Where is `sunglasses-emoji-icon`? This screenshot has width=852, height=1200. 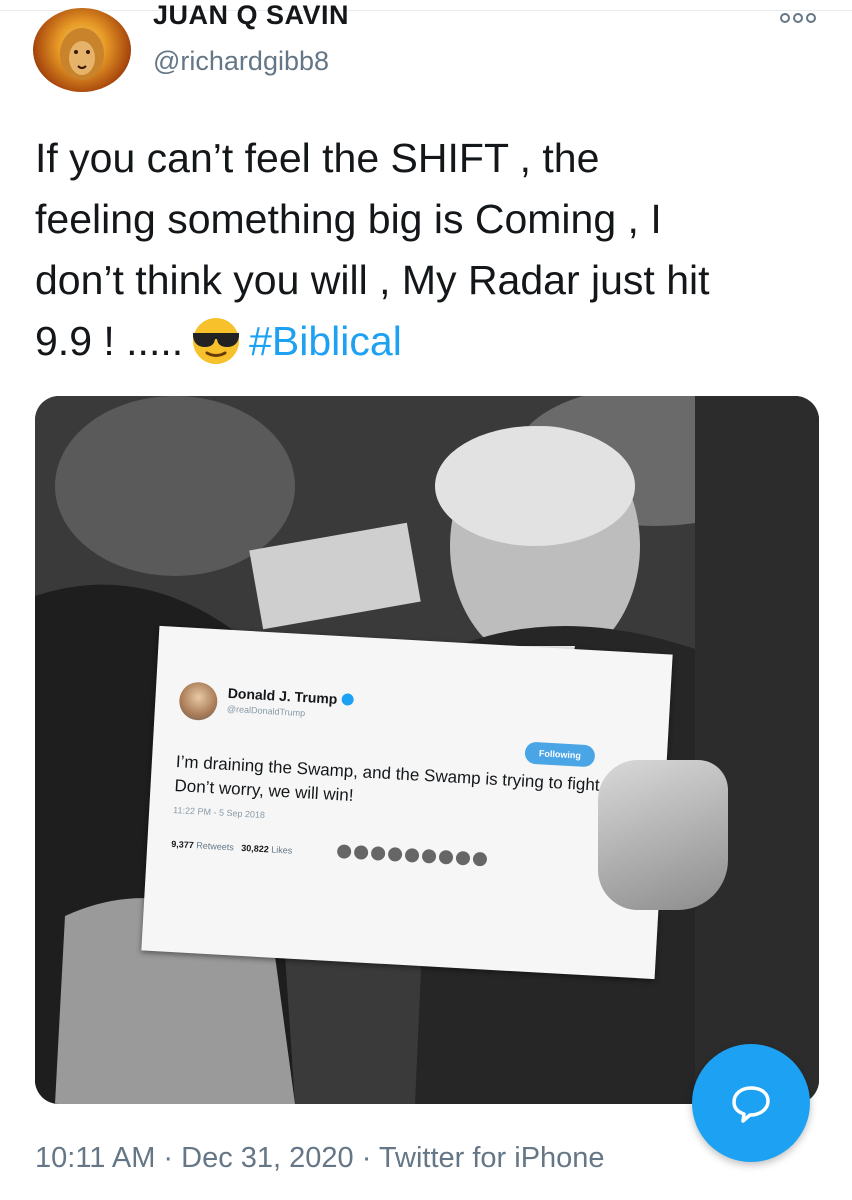 sunglasses-emoji-icon is located at coordinates (216, 341).